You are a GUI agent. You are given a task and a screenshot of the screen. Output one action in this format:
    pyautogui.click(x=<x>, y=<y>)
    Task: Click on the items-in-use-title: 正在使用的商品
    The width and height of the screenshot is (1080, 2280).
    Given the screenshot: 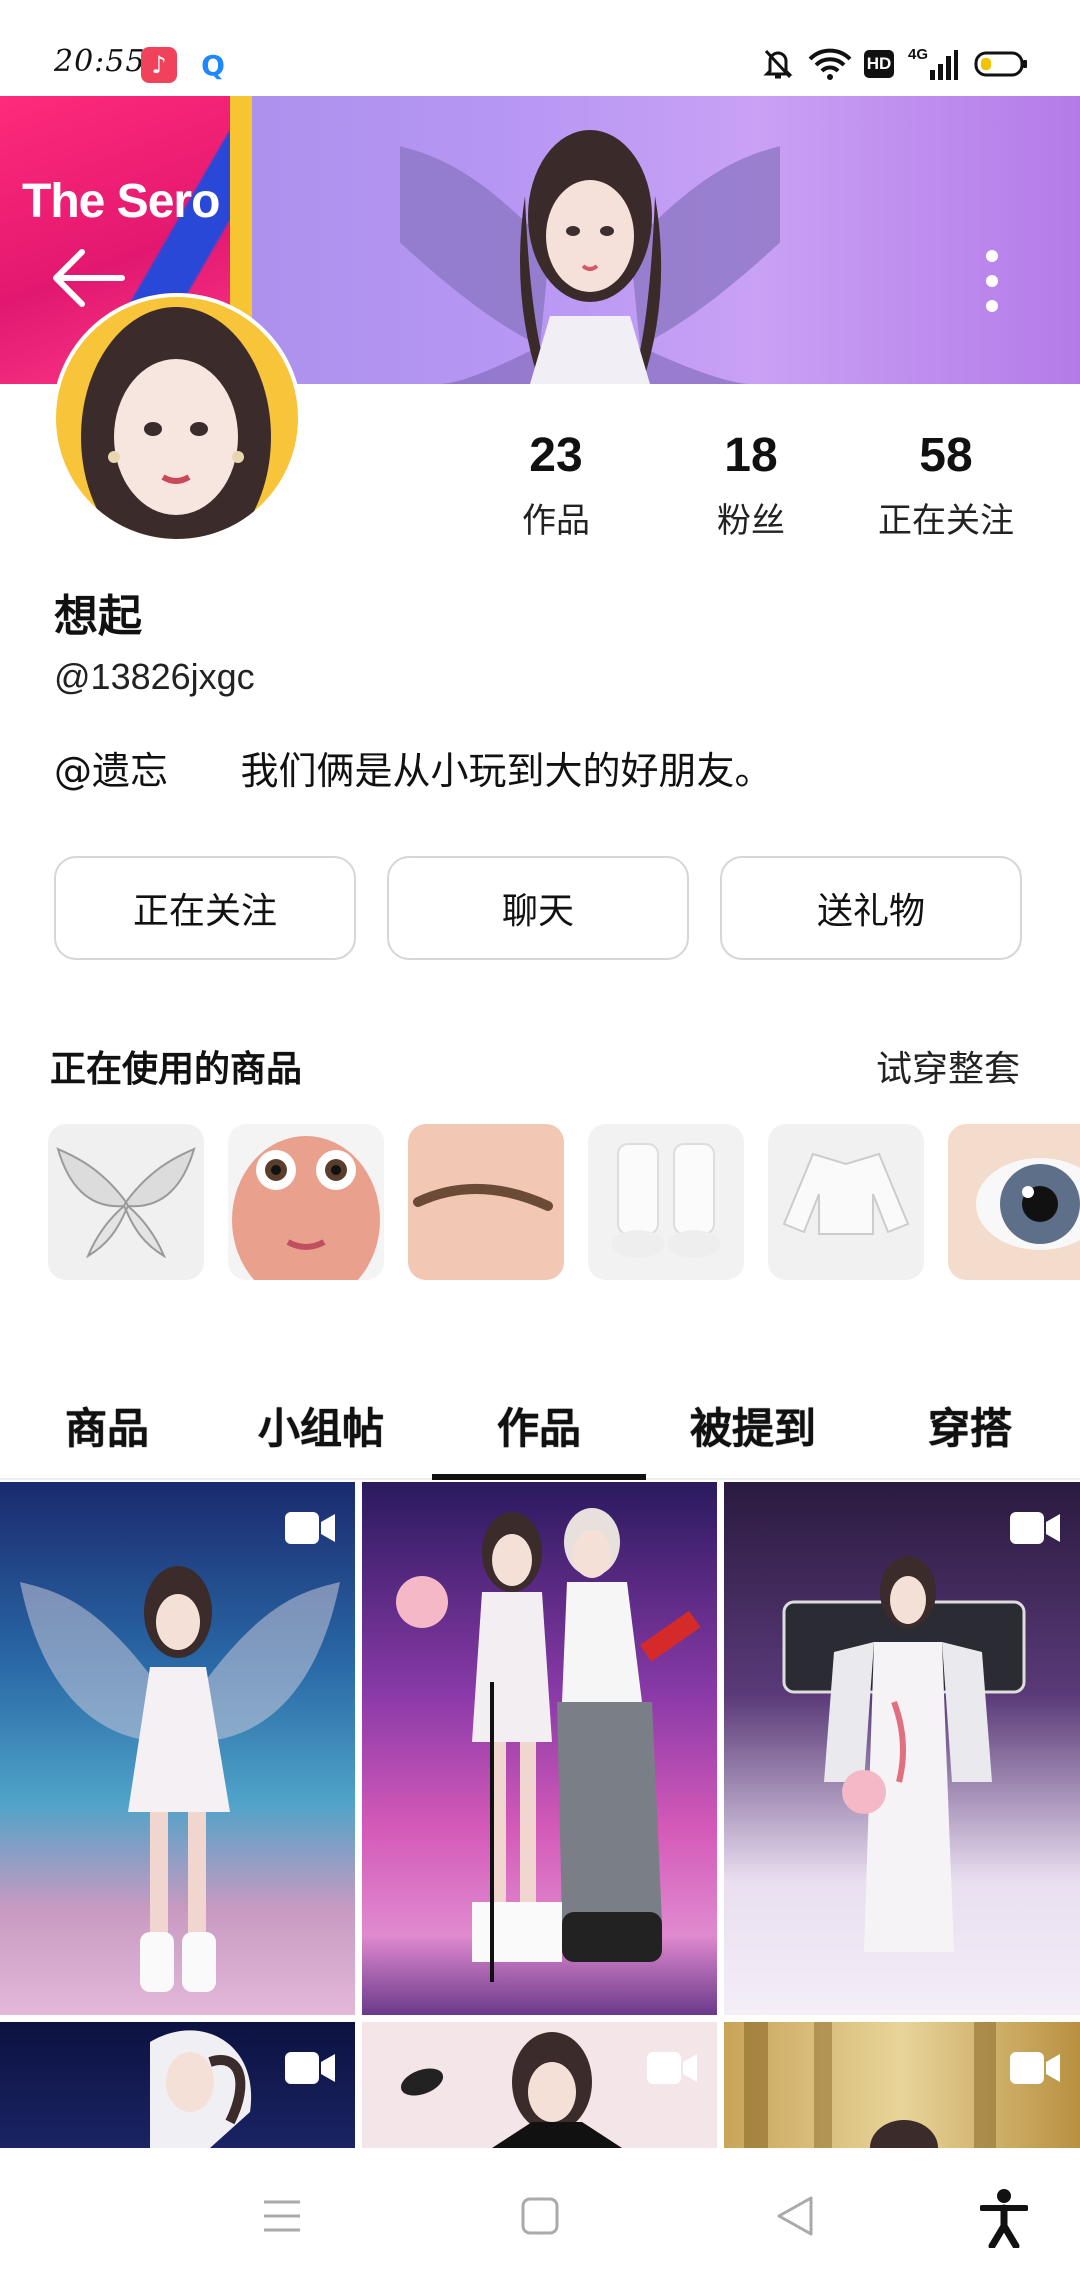 What is the action you would take?
    pyautogui.click(x=176, y=1069)
    